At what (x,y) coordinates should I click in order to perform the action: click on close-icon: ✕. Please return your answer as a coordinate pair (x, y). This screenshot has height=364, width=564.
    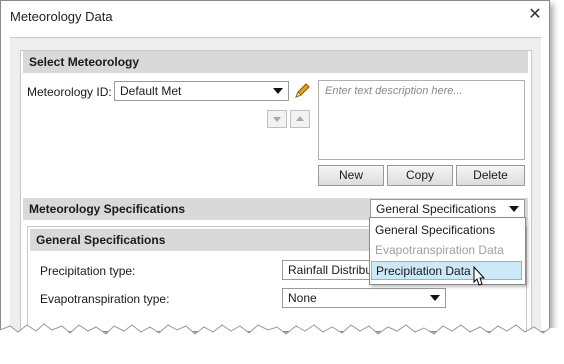
    Looking at the image, I should click on (535, 15).